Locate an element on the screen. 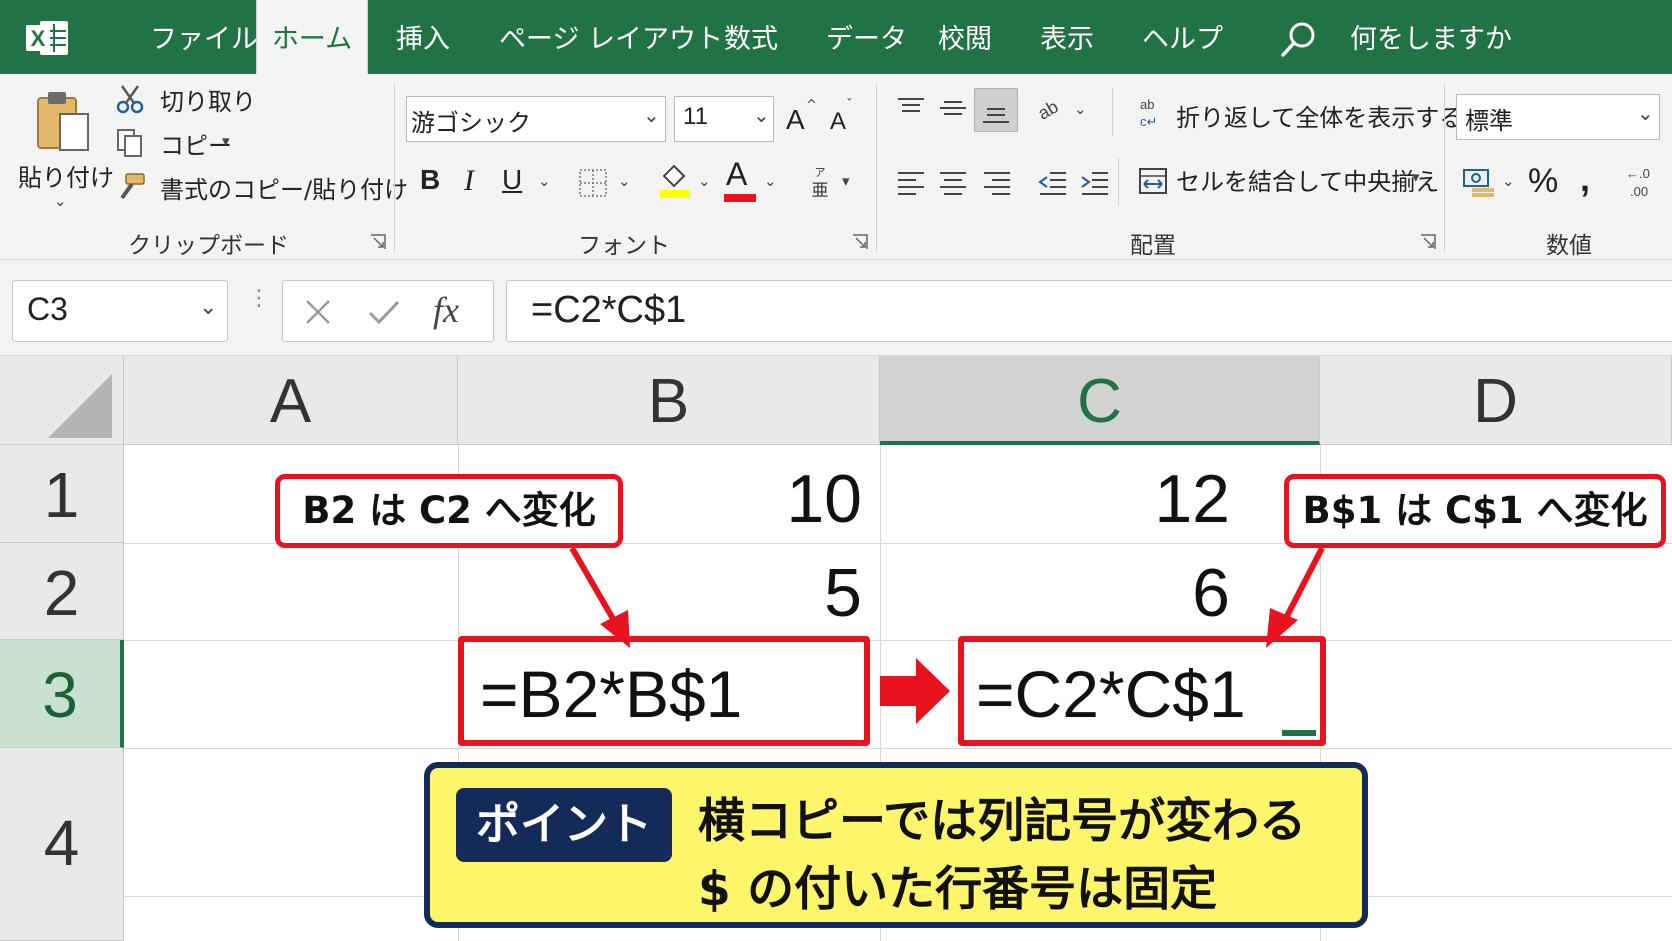 The image size is (1672, 941). select-all-button is located at coordinates (62, 400).